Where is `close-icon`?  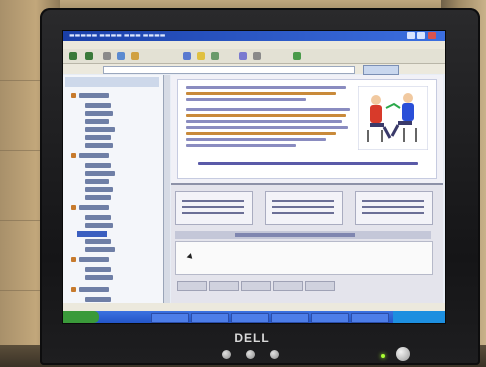
close-icon is located at coordinates (432, 35).